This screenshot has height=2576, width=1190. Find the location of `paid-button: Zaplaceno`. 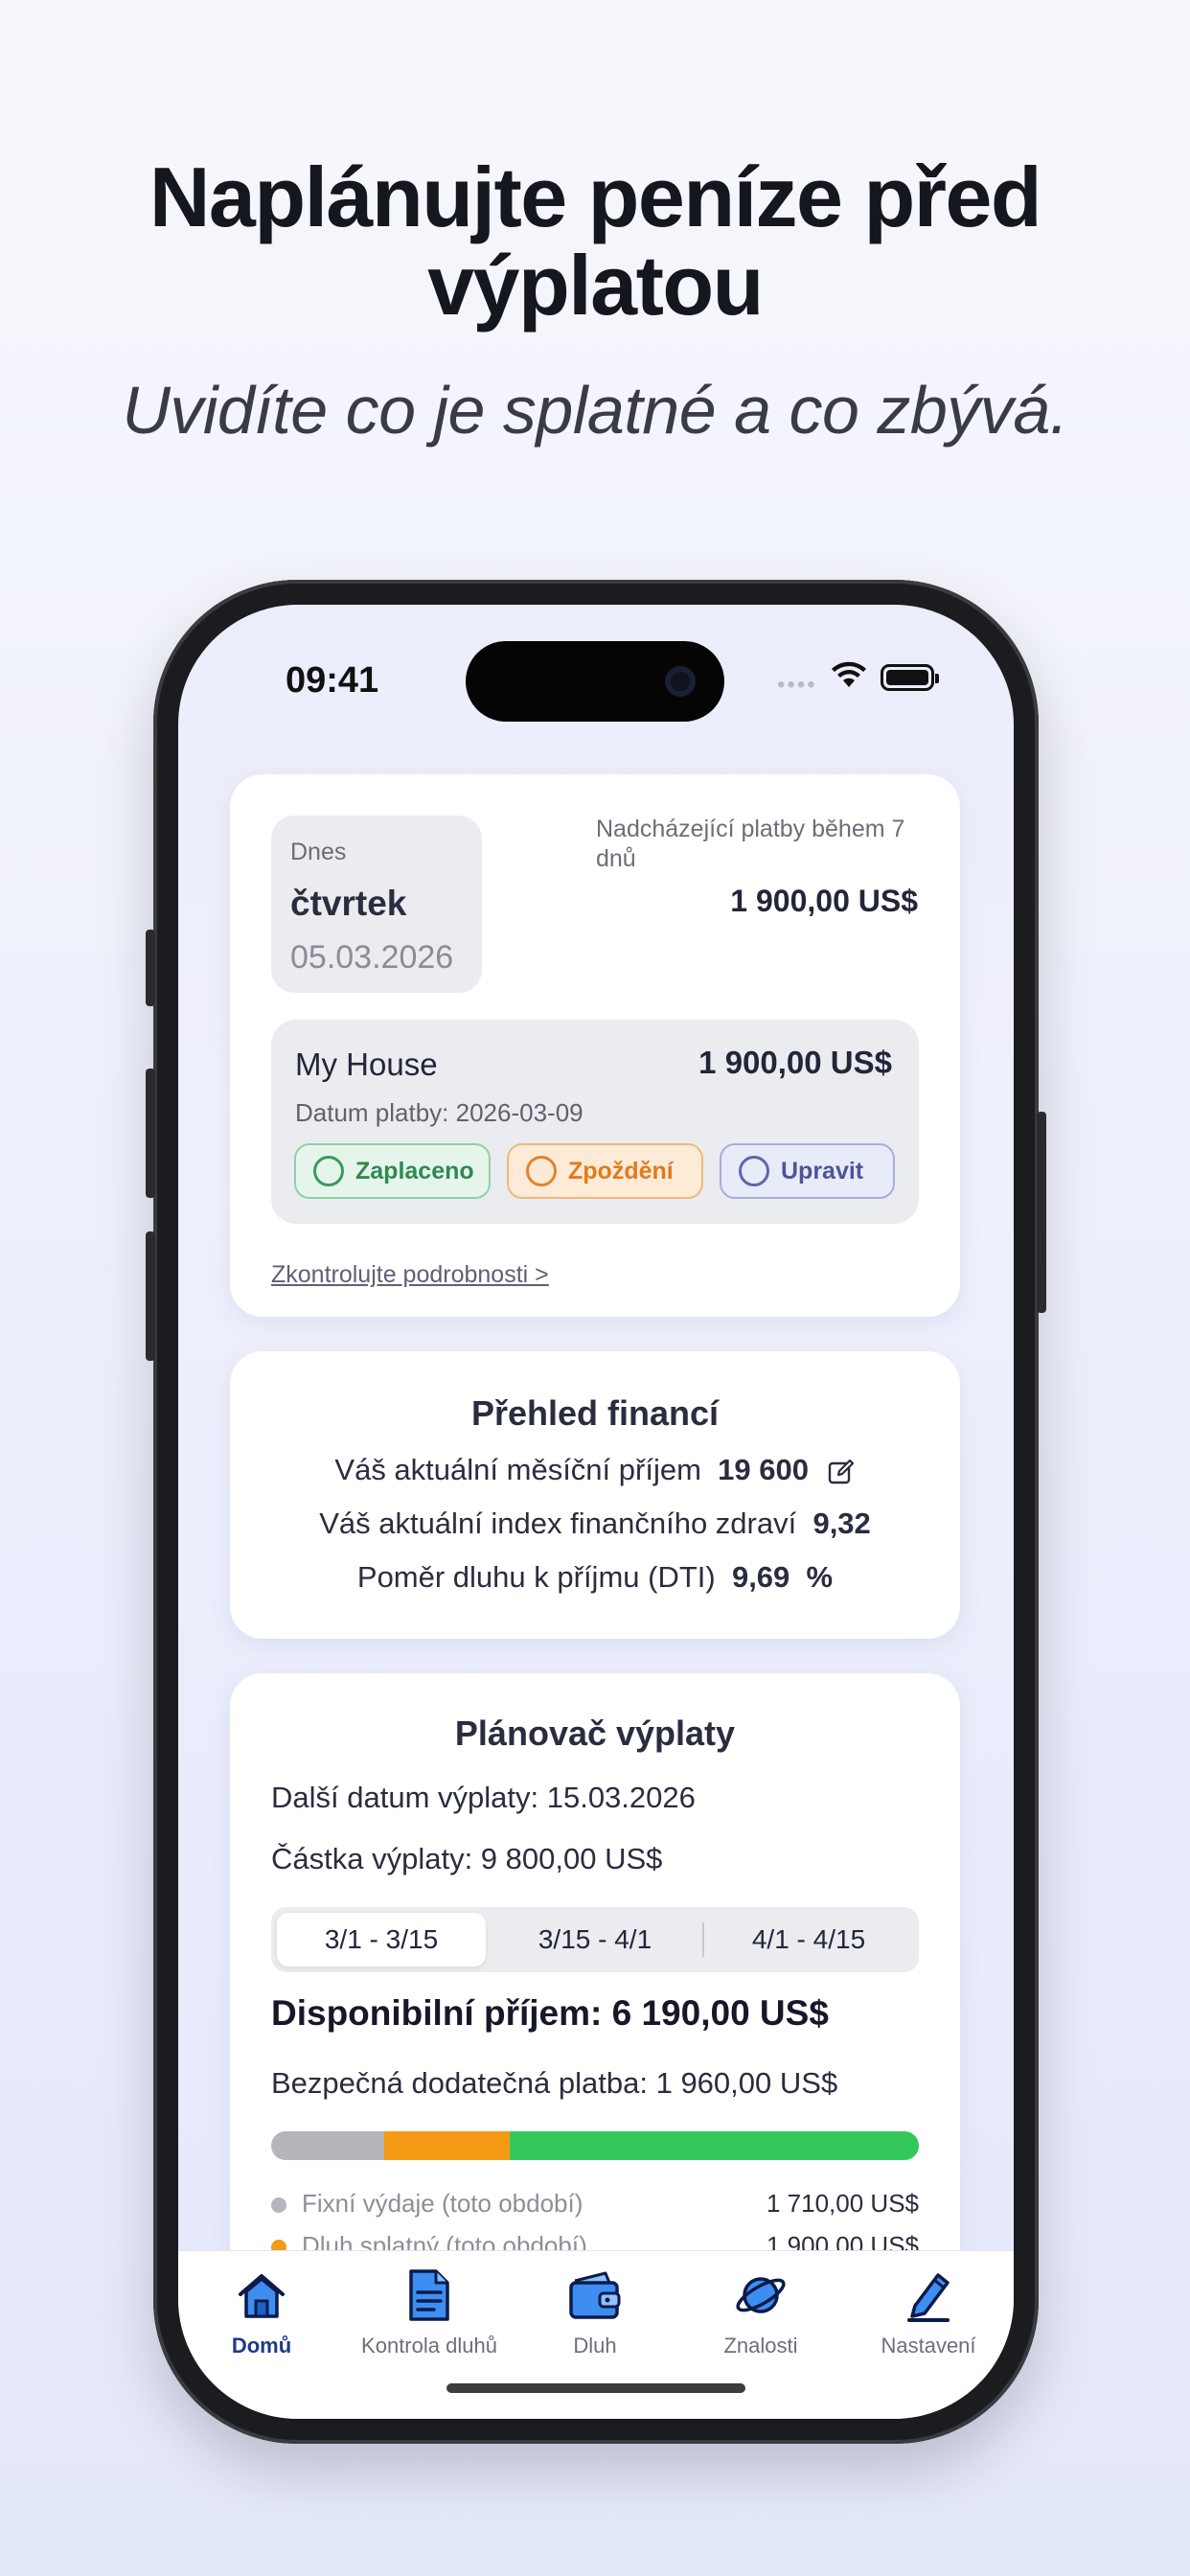

paid-button: Zaplaceno is located at coordinates (393, 1171).